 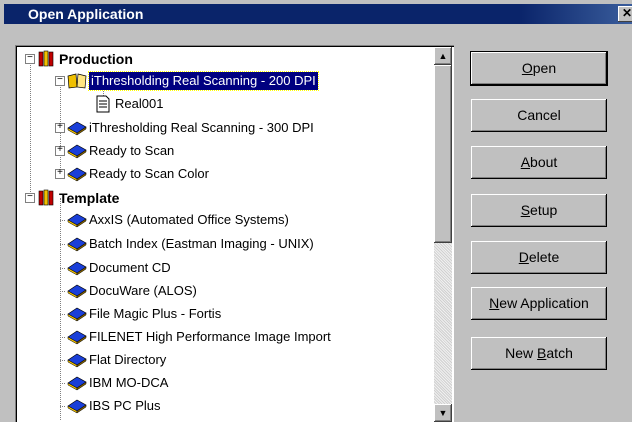 I want to click on tree-node-label: Production, so click(x=96, y=59).